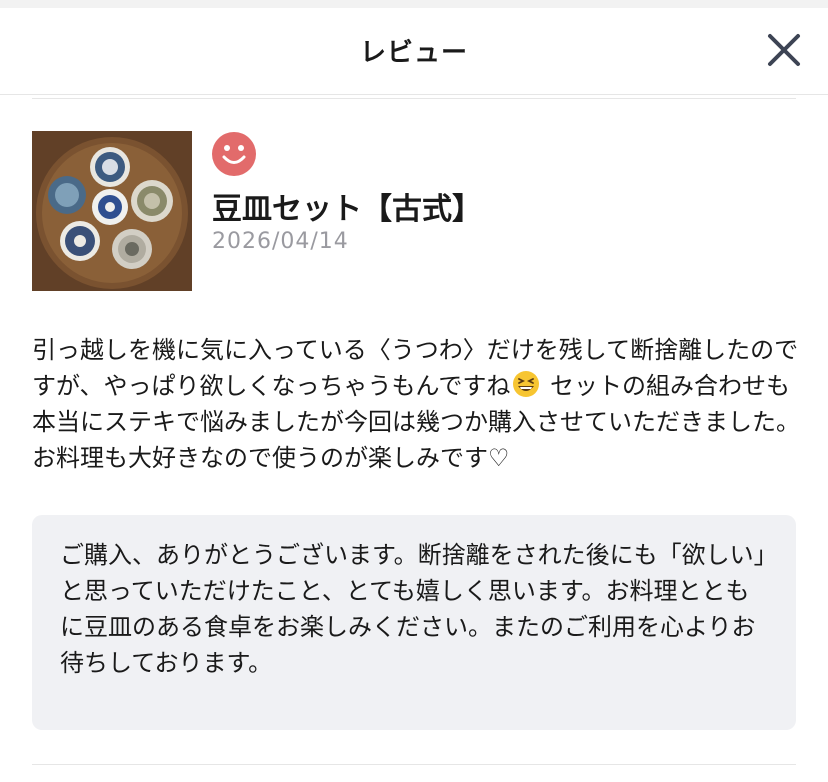 This screenshot has height=782, width=828. I want to click on smiley-face-icon, so click(234, 154).